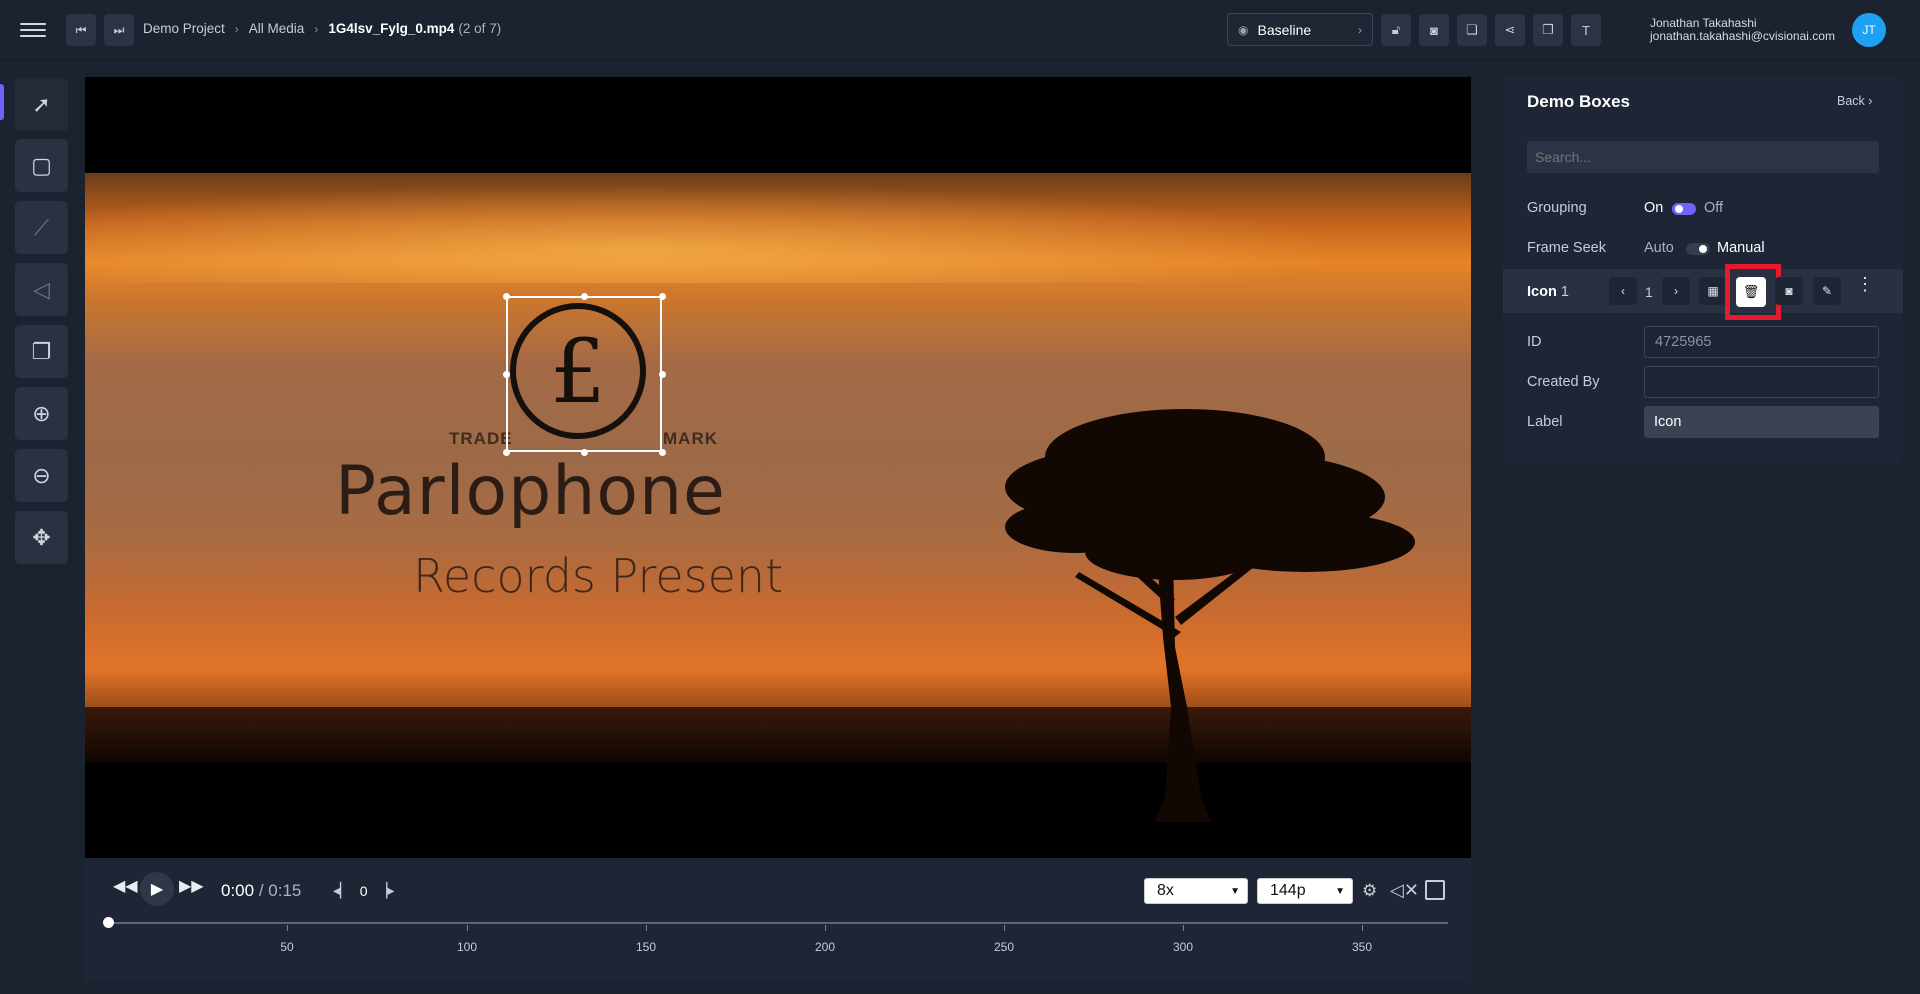 This screenshot has width=1920, height=994. I want to click on line-tool: ⟋, so click(41, 227).